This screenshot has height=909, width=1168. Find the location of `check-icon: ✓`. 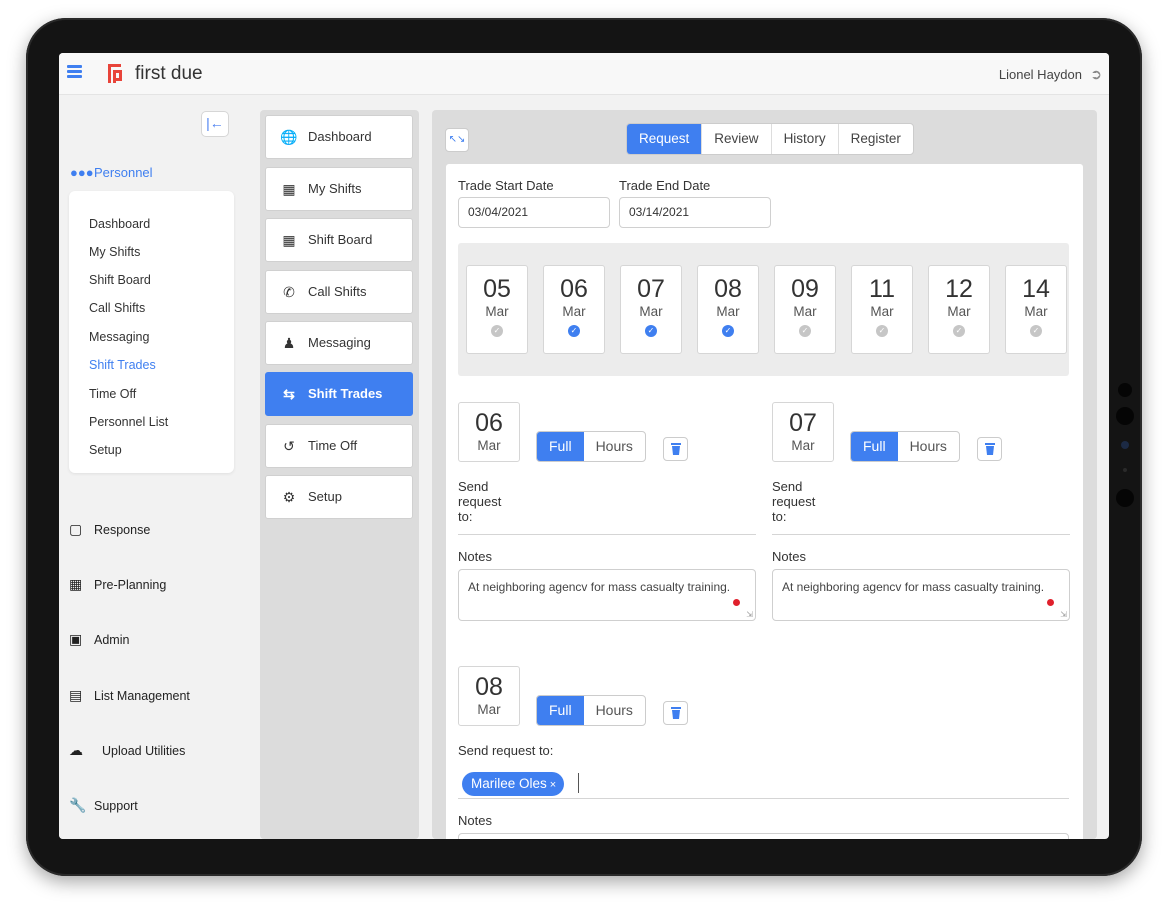

check-icon: ✓ is located at coordinates (882, 331).